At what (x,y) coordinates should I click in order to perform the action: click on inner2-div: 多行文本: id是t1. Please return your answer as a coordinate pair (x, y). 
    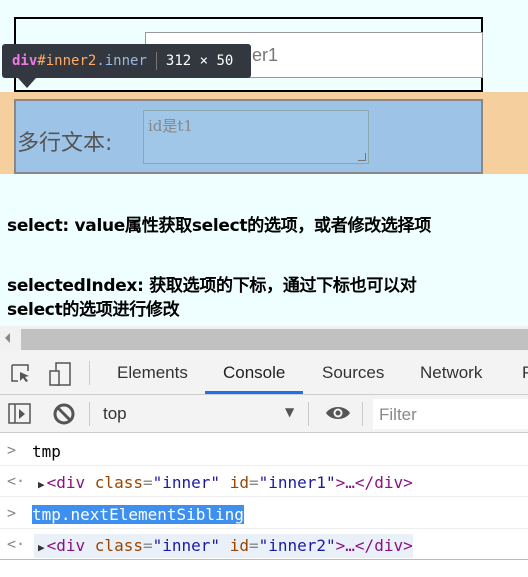
    Looking at the image, I should click on (248, 136).